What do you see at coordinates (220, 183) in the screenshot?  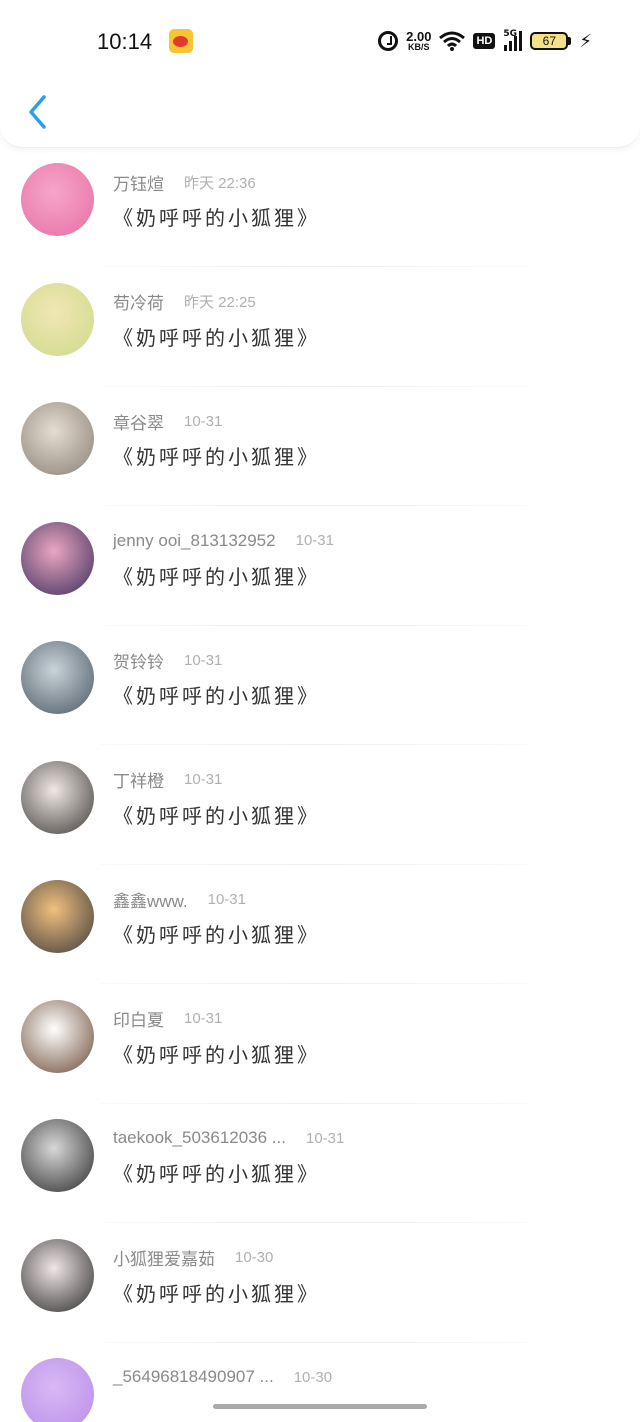 I see `message-date: 昨天 22:36` at bounding box center [220, 183].